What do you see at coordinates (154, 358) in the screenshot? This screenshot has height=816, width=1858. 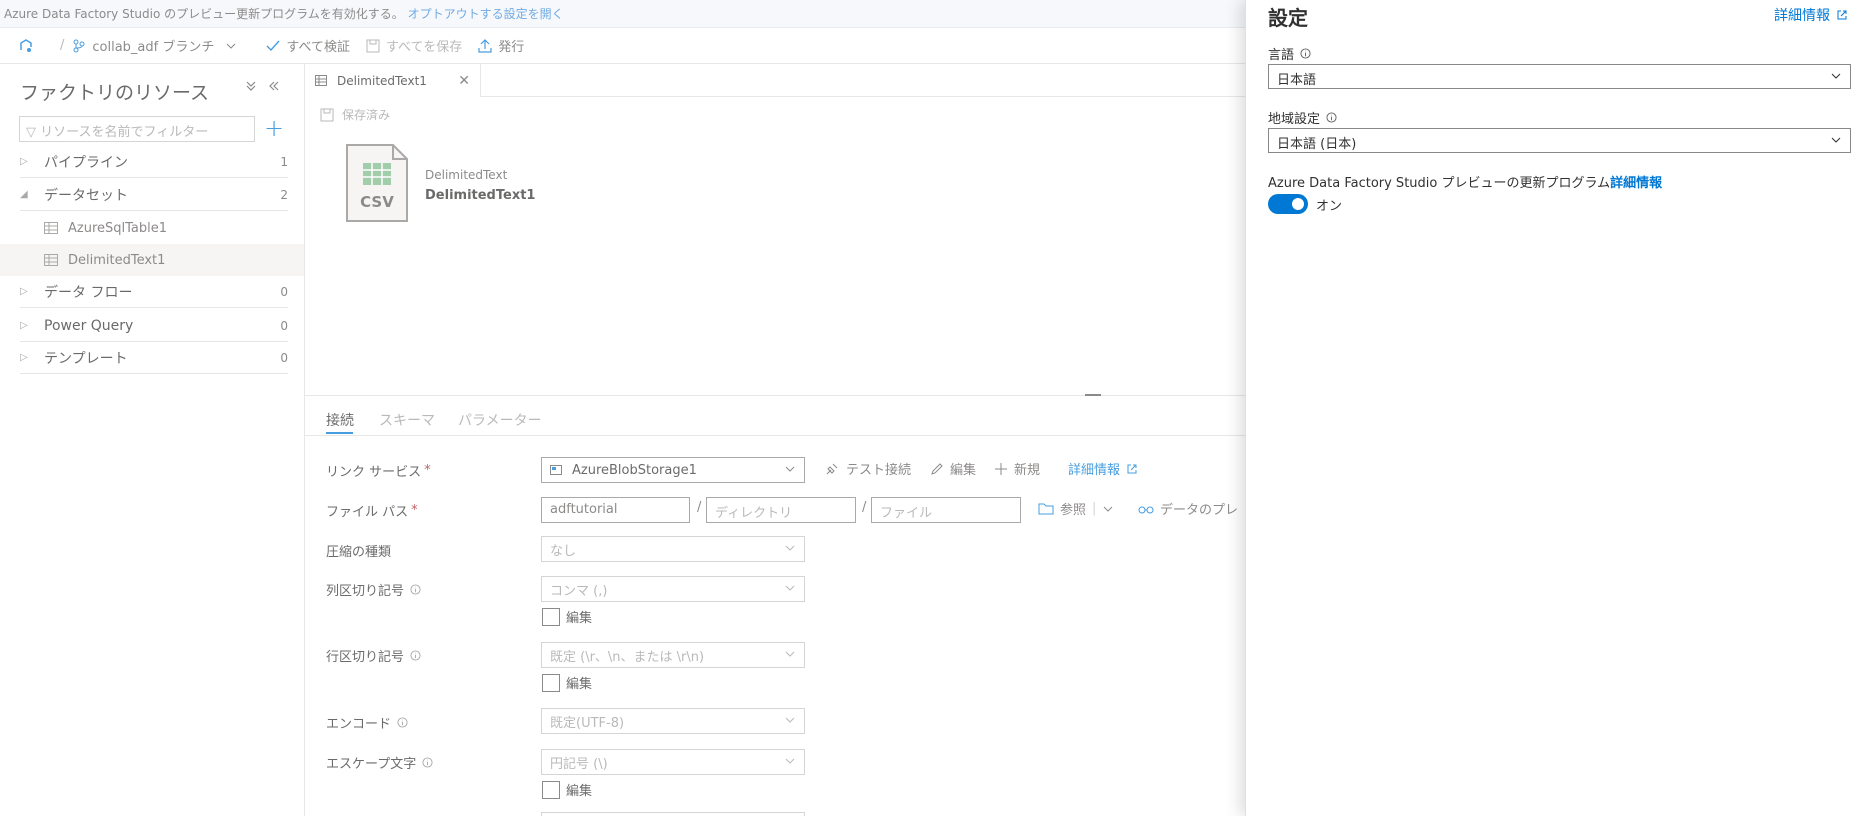 I see `tree-item-templates: ▷ テンプレート 0` at bounding box center [154, 358].